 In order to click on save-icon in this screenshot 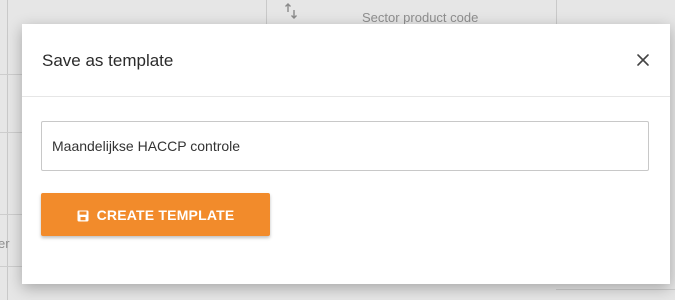, I will do `click(83, 215)`.